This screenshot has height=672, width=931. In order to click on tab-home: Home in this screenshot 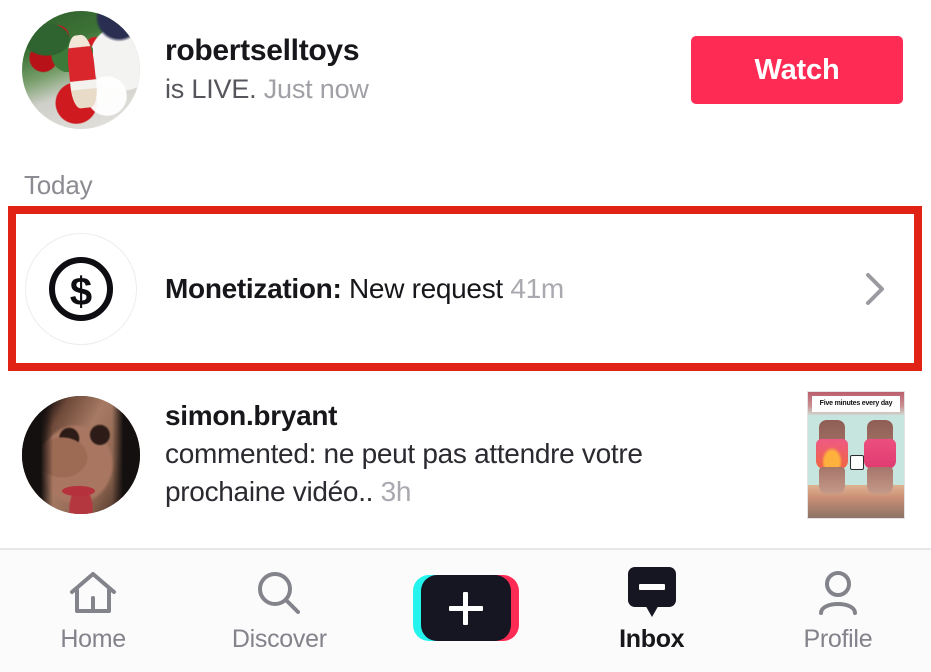, I will do `click(93, 611)`.